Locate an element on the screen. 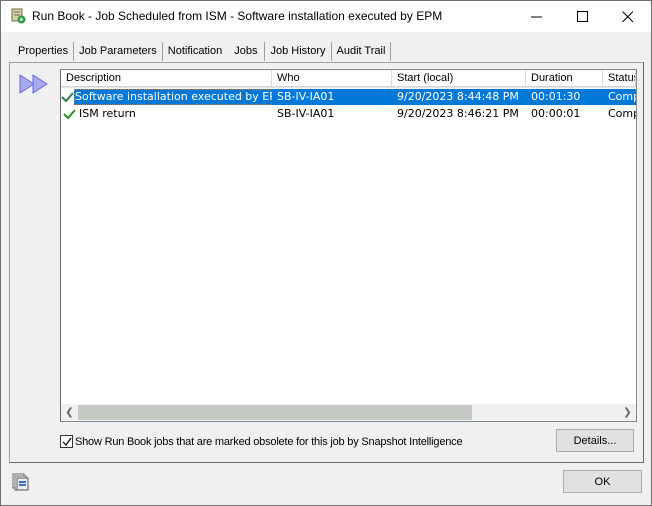 This screenshot has height=506, width=652. close-button is located at coordinates (628, 16).